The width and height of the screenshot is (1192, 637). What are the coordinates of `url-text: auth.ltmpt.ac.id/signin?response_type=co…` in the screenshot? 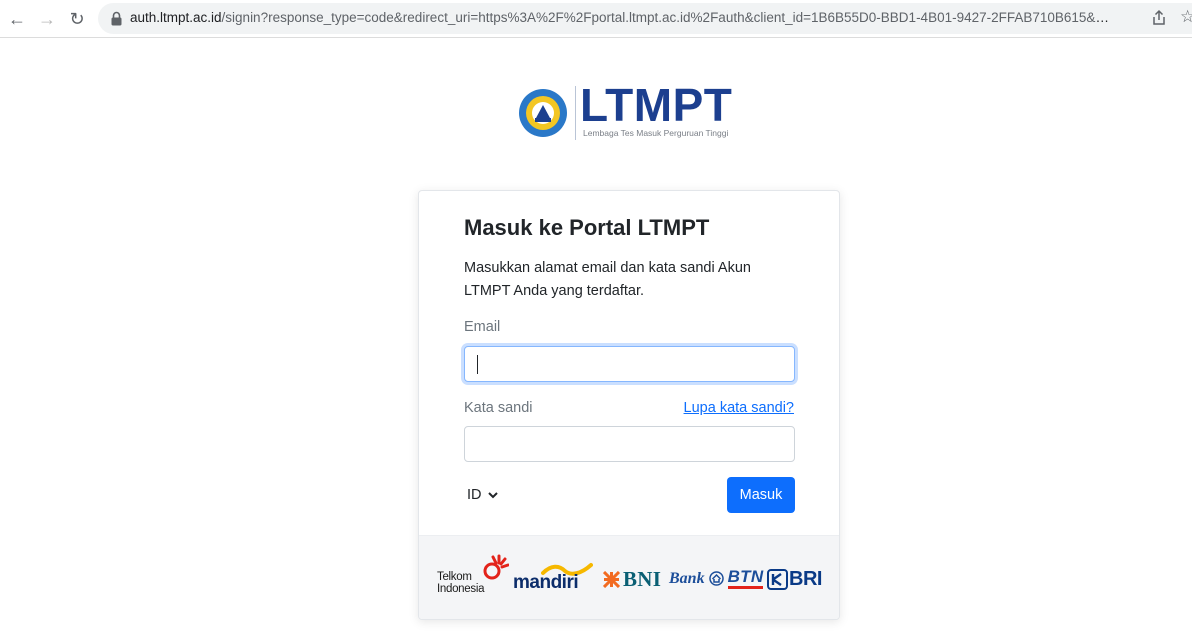 It's located at (622, 17).